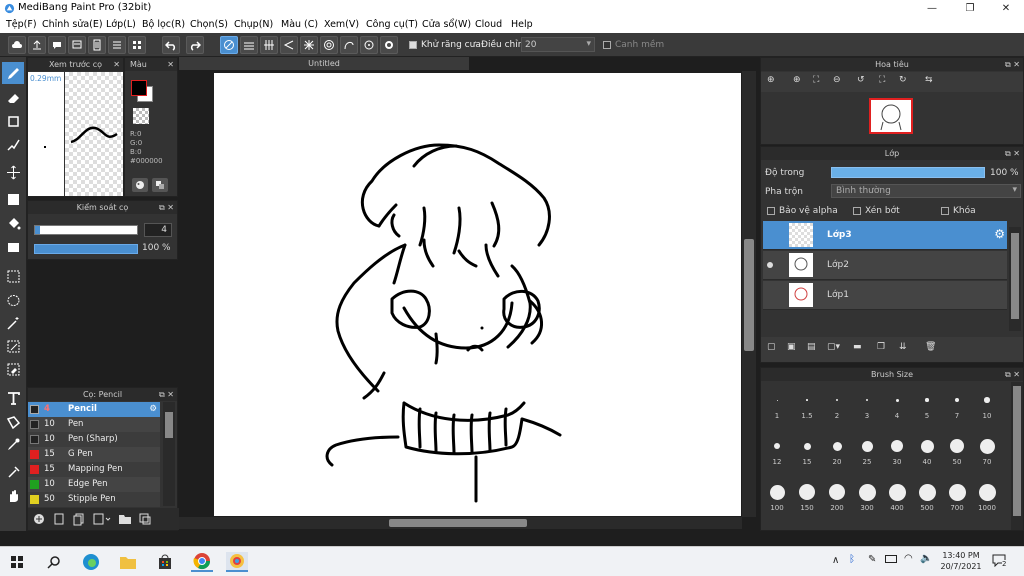 The width and height of the screenshot is (1024, 576). What do you see at coordinates (13, 323) in the screenshot?
I see `magic-wand-tool-icon` at bounding box center [13, 323].